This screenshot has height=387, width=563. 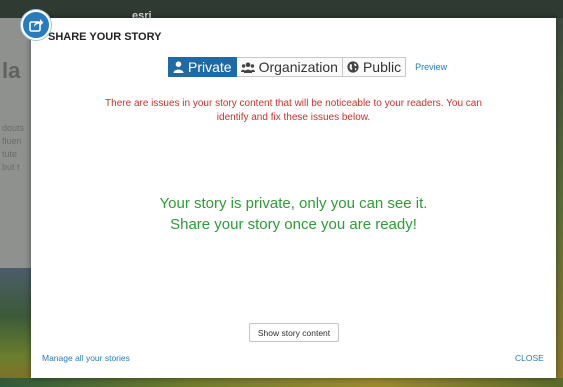 I want to click on sharing-level-tabs: Private Organization Public Preview, so click(x=307, y=67).